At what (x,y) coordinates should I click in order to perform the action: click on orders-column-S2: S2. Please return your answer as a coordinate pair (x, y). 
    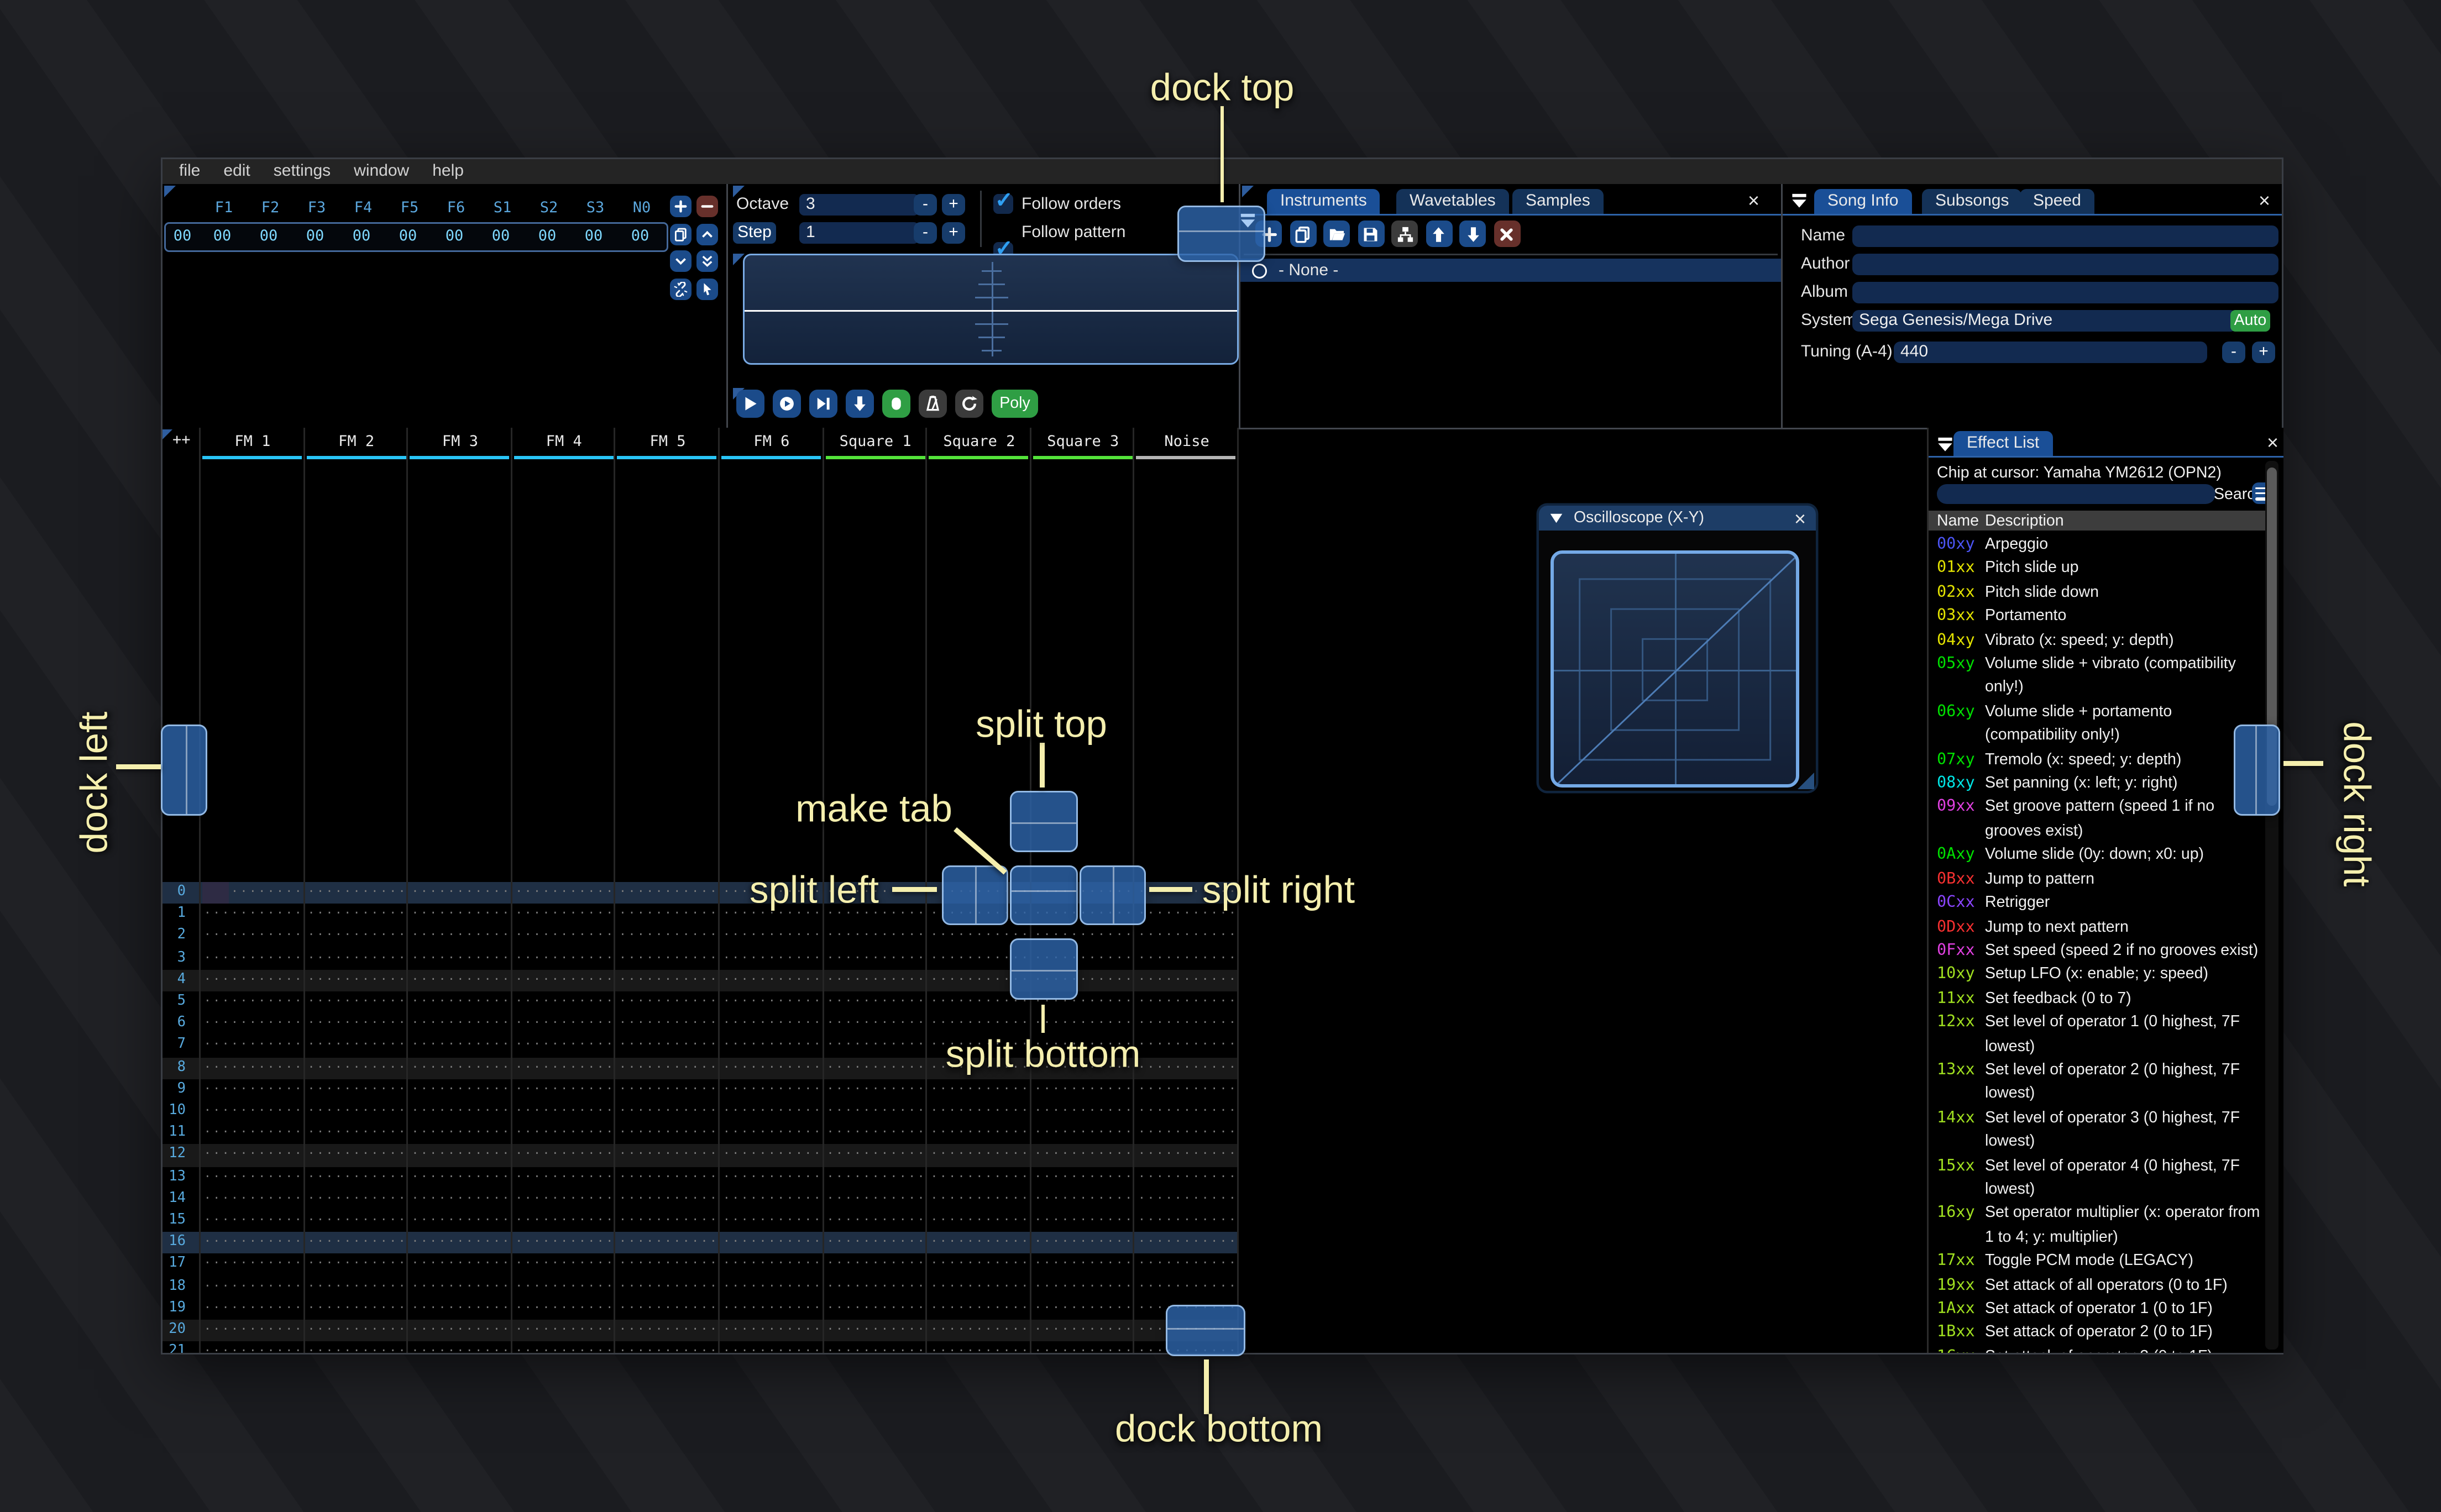
    Looking at the image, I should click on (549, 209).